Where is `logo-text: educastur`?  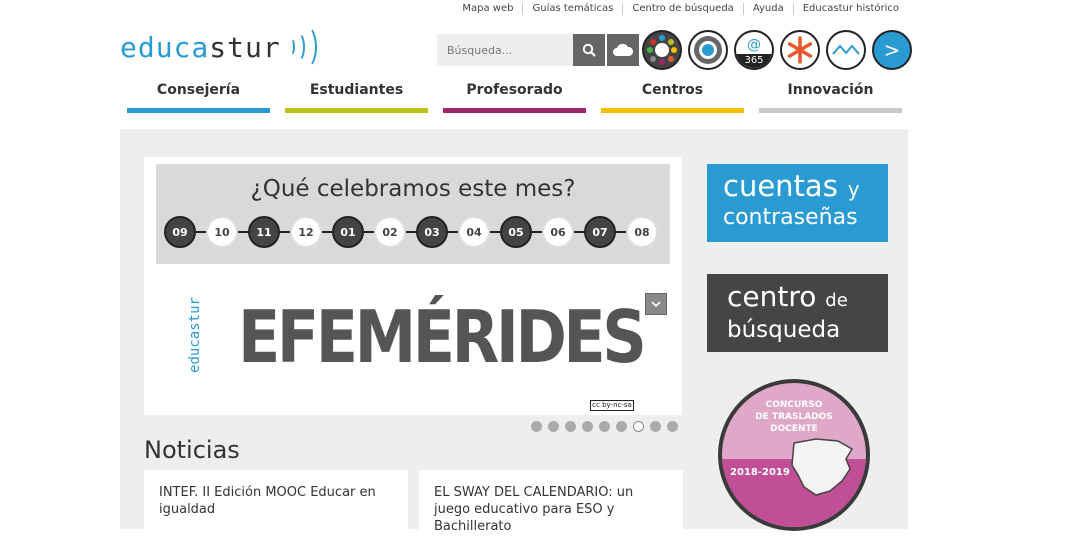 logo-text: educastur is located at coordinates (200, 47).